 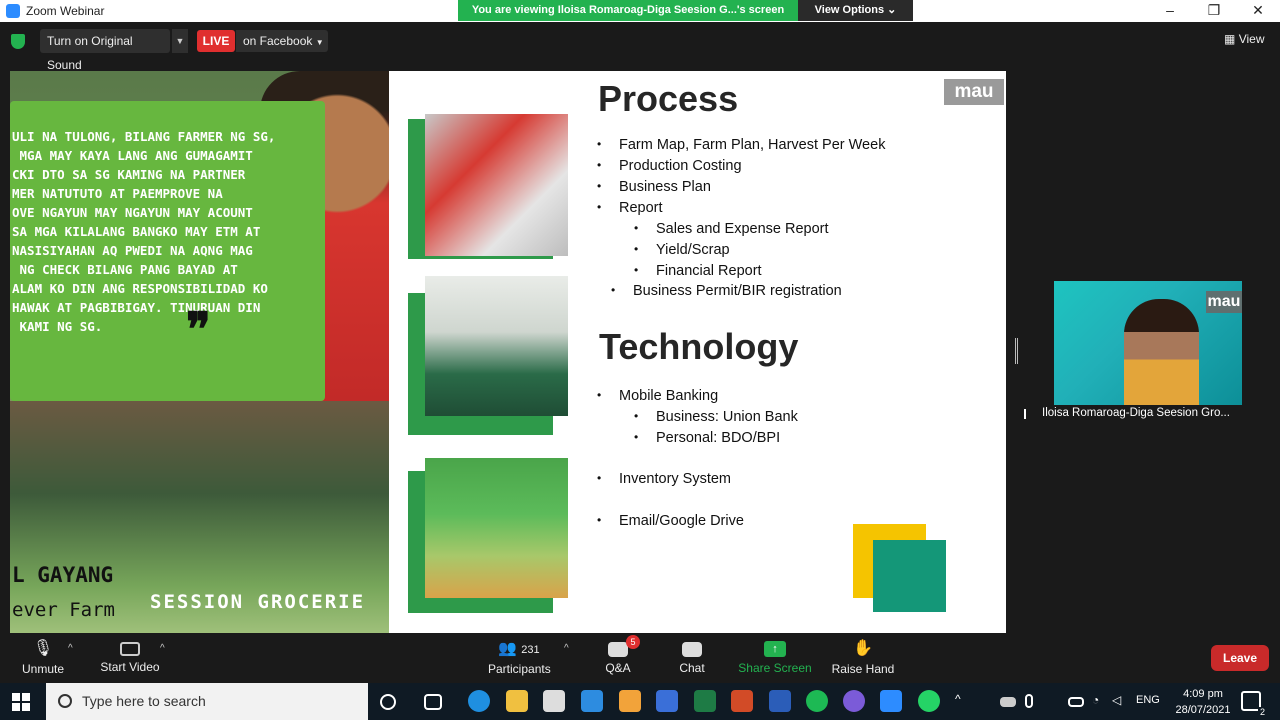 I want to click on window-title: Zoom Webinar, so click(x=65, y=11).